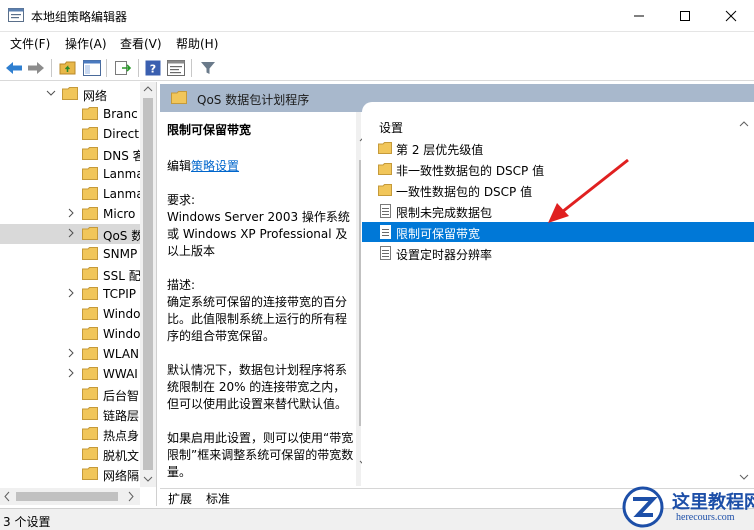 This screenshot has width=754, height=530. I want to click on tree-item-label: WWAI, so click(120, 374).